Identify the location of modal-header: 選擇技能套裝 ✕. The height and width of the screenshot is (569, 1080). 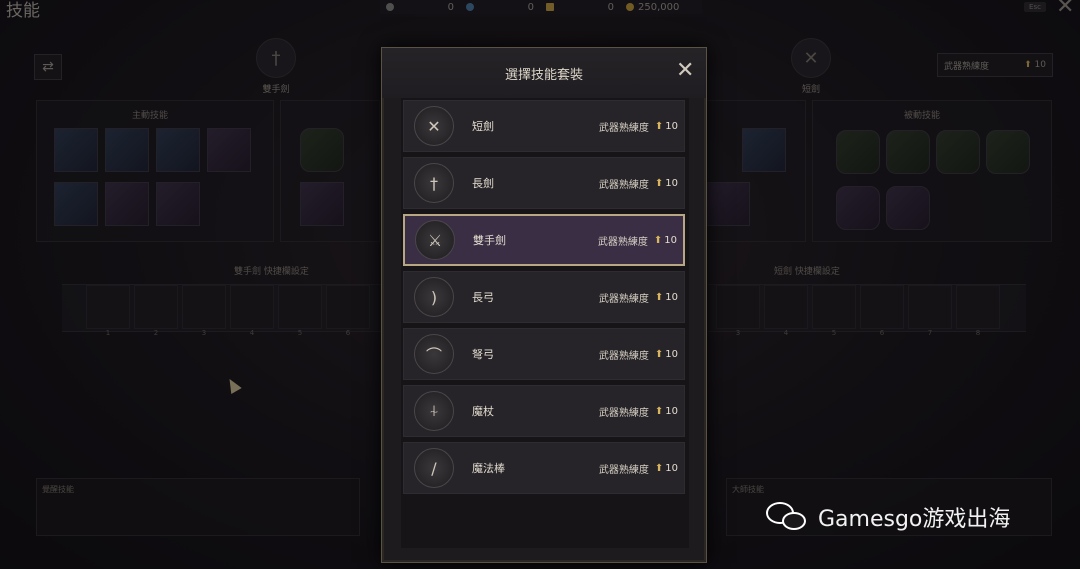
(544, 73).